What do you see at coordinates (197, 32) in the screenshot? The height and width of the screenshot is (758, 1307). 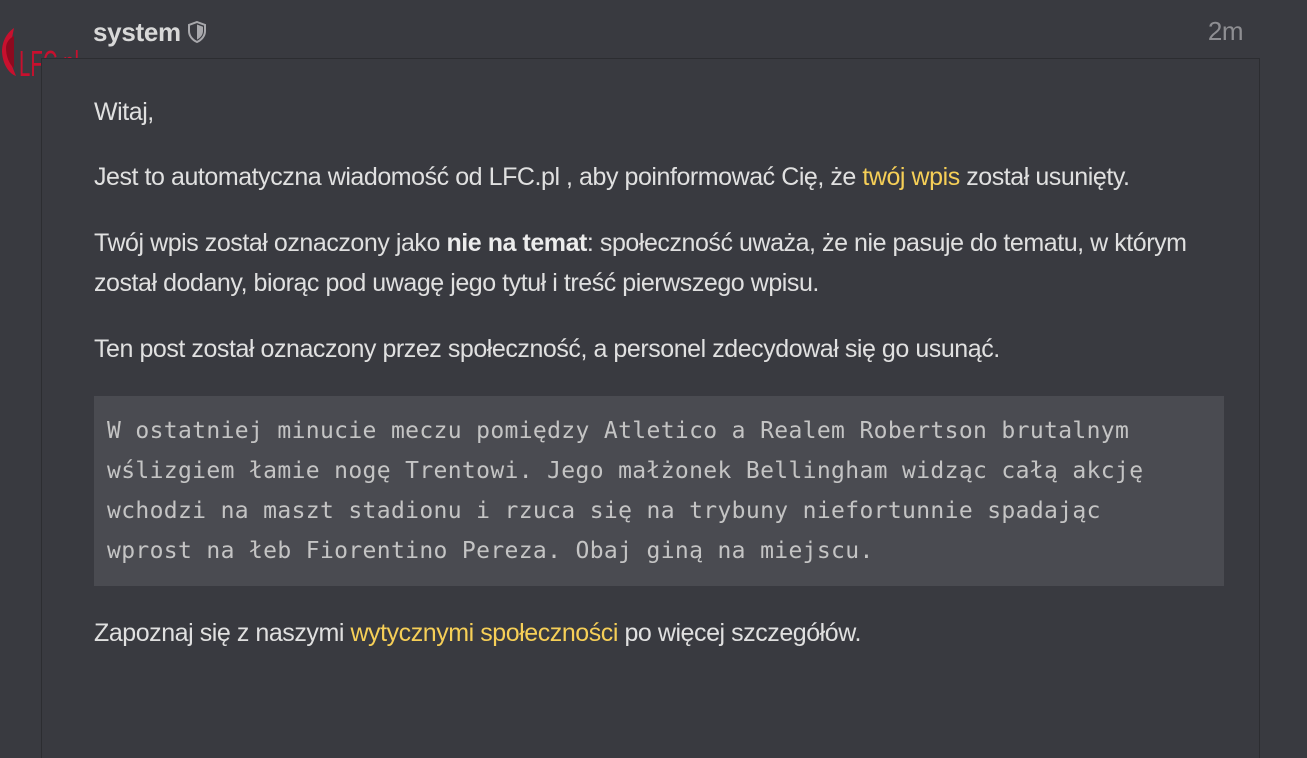 I see `shield-icon` at bounding box center [197, 32].